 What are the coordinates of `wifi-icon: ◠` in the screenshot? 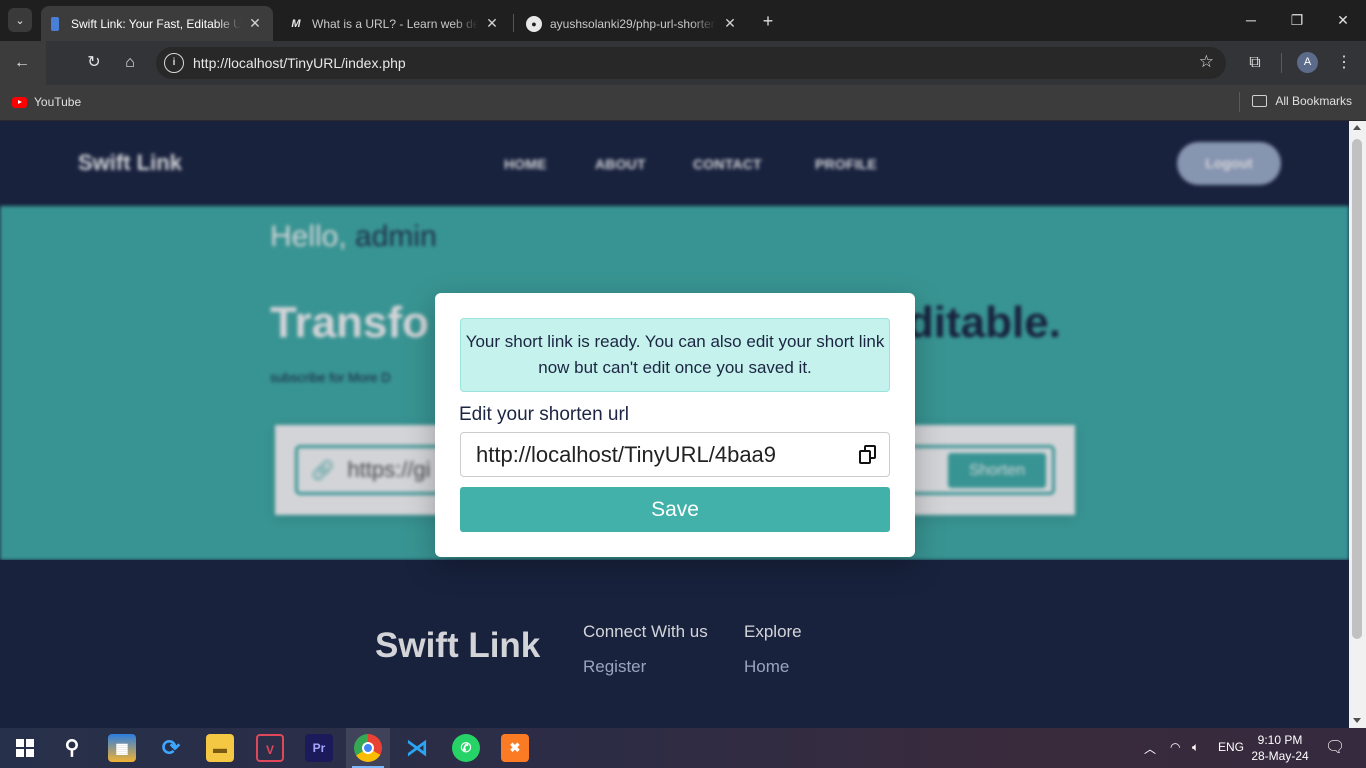 It's located at (1175, 747).